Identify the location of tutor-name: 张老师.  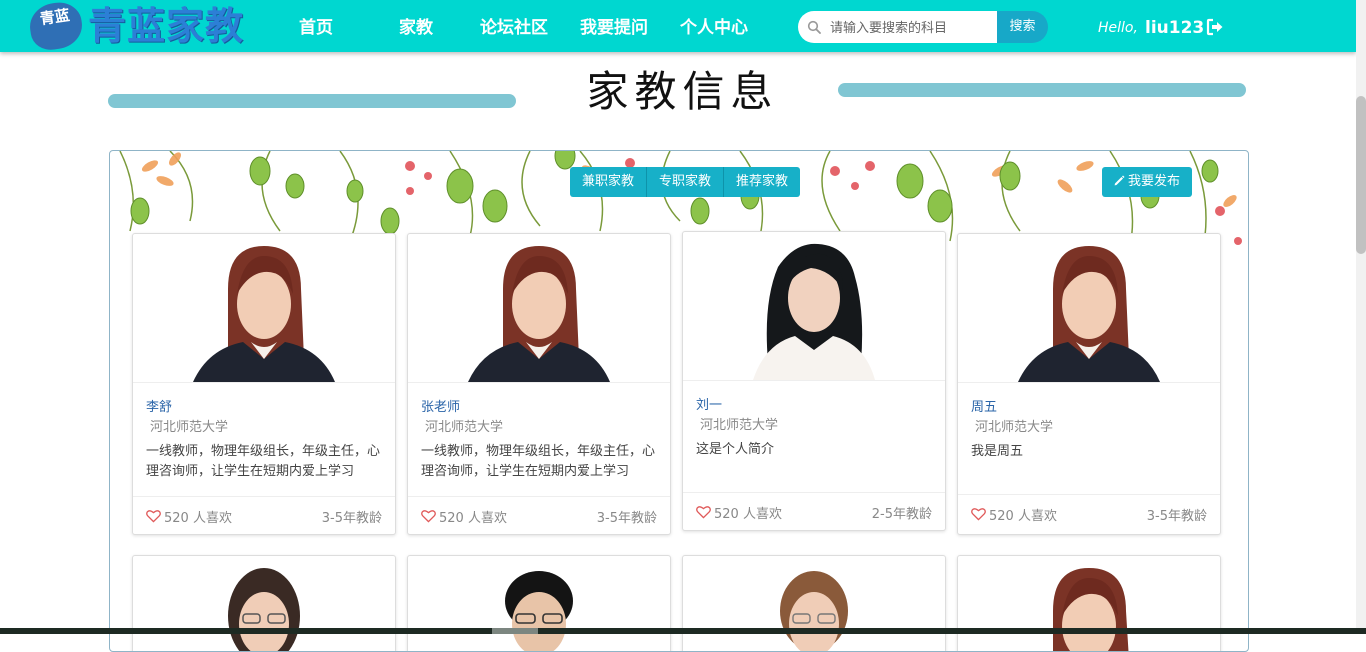
(440, 405).